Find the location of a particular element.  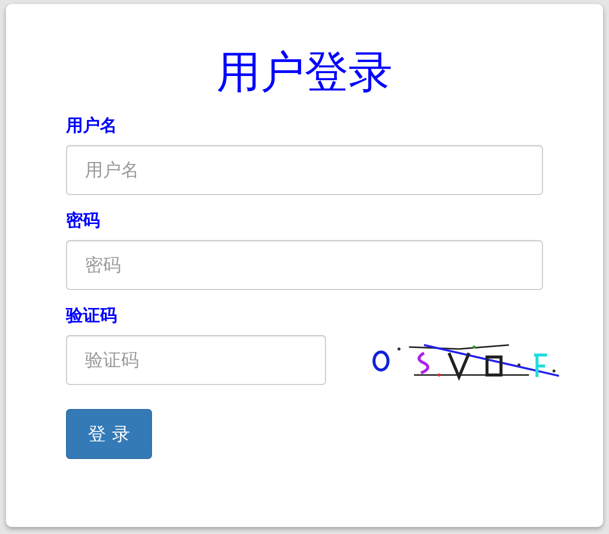

field-label: 密码 is located at coordinates (83, 221).